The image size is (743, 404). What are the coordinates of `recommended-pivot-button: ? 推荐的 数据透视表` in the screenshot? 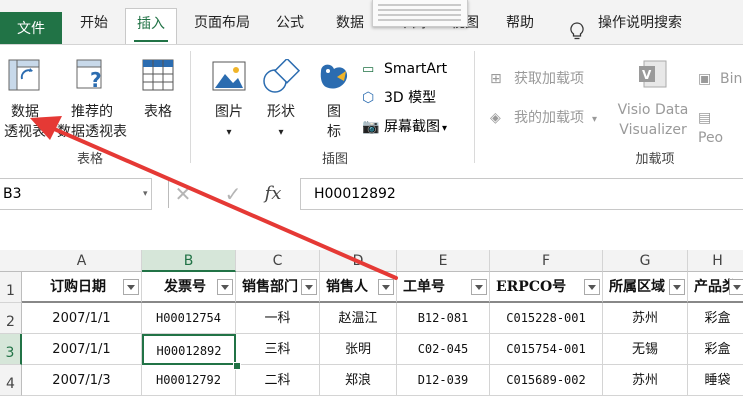 It's located at (92, 96).